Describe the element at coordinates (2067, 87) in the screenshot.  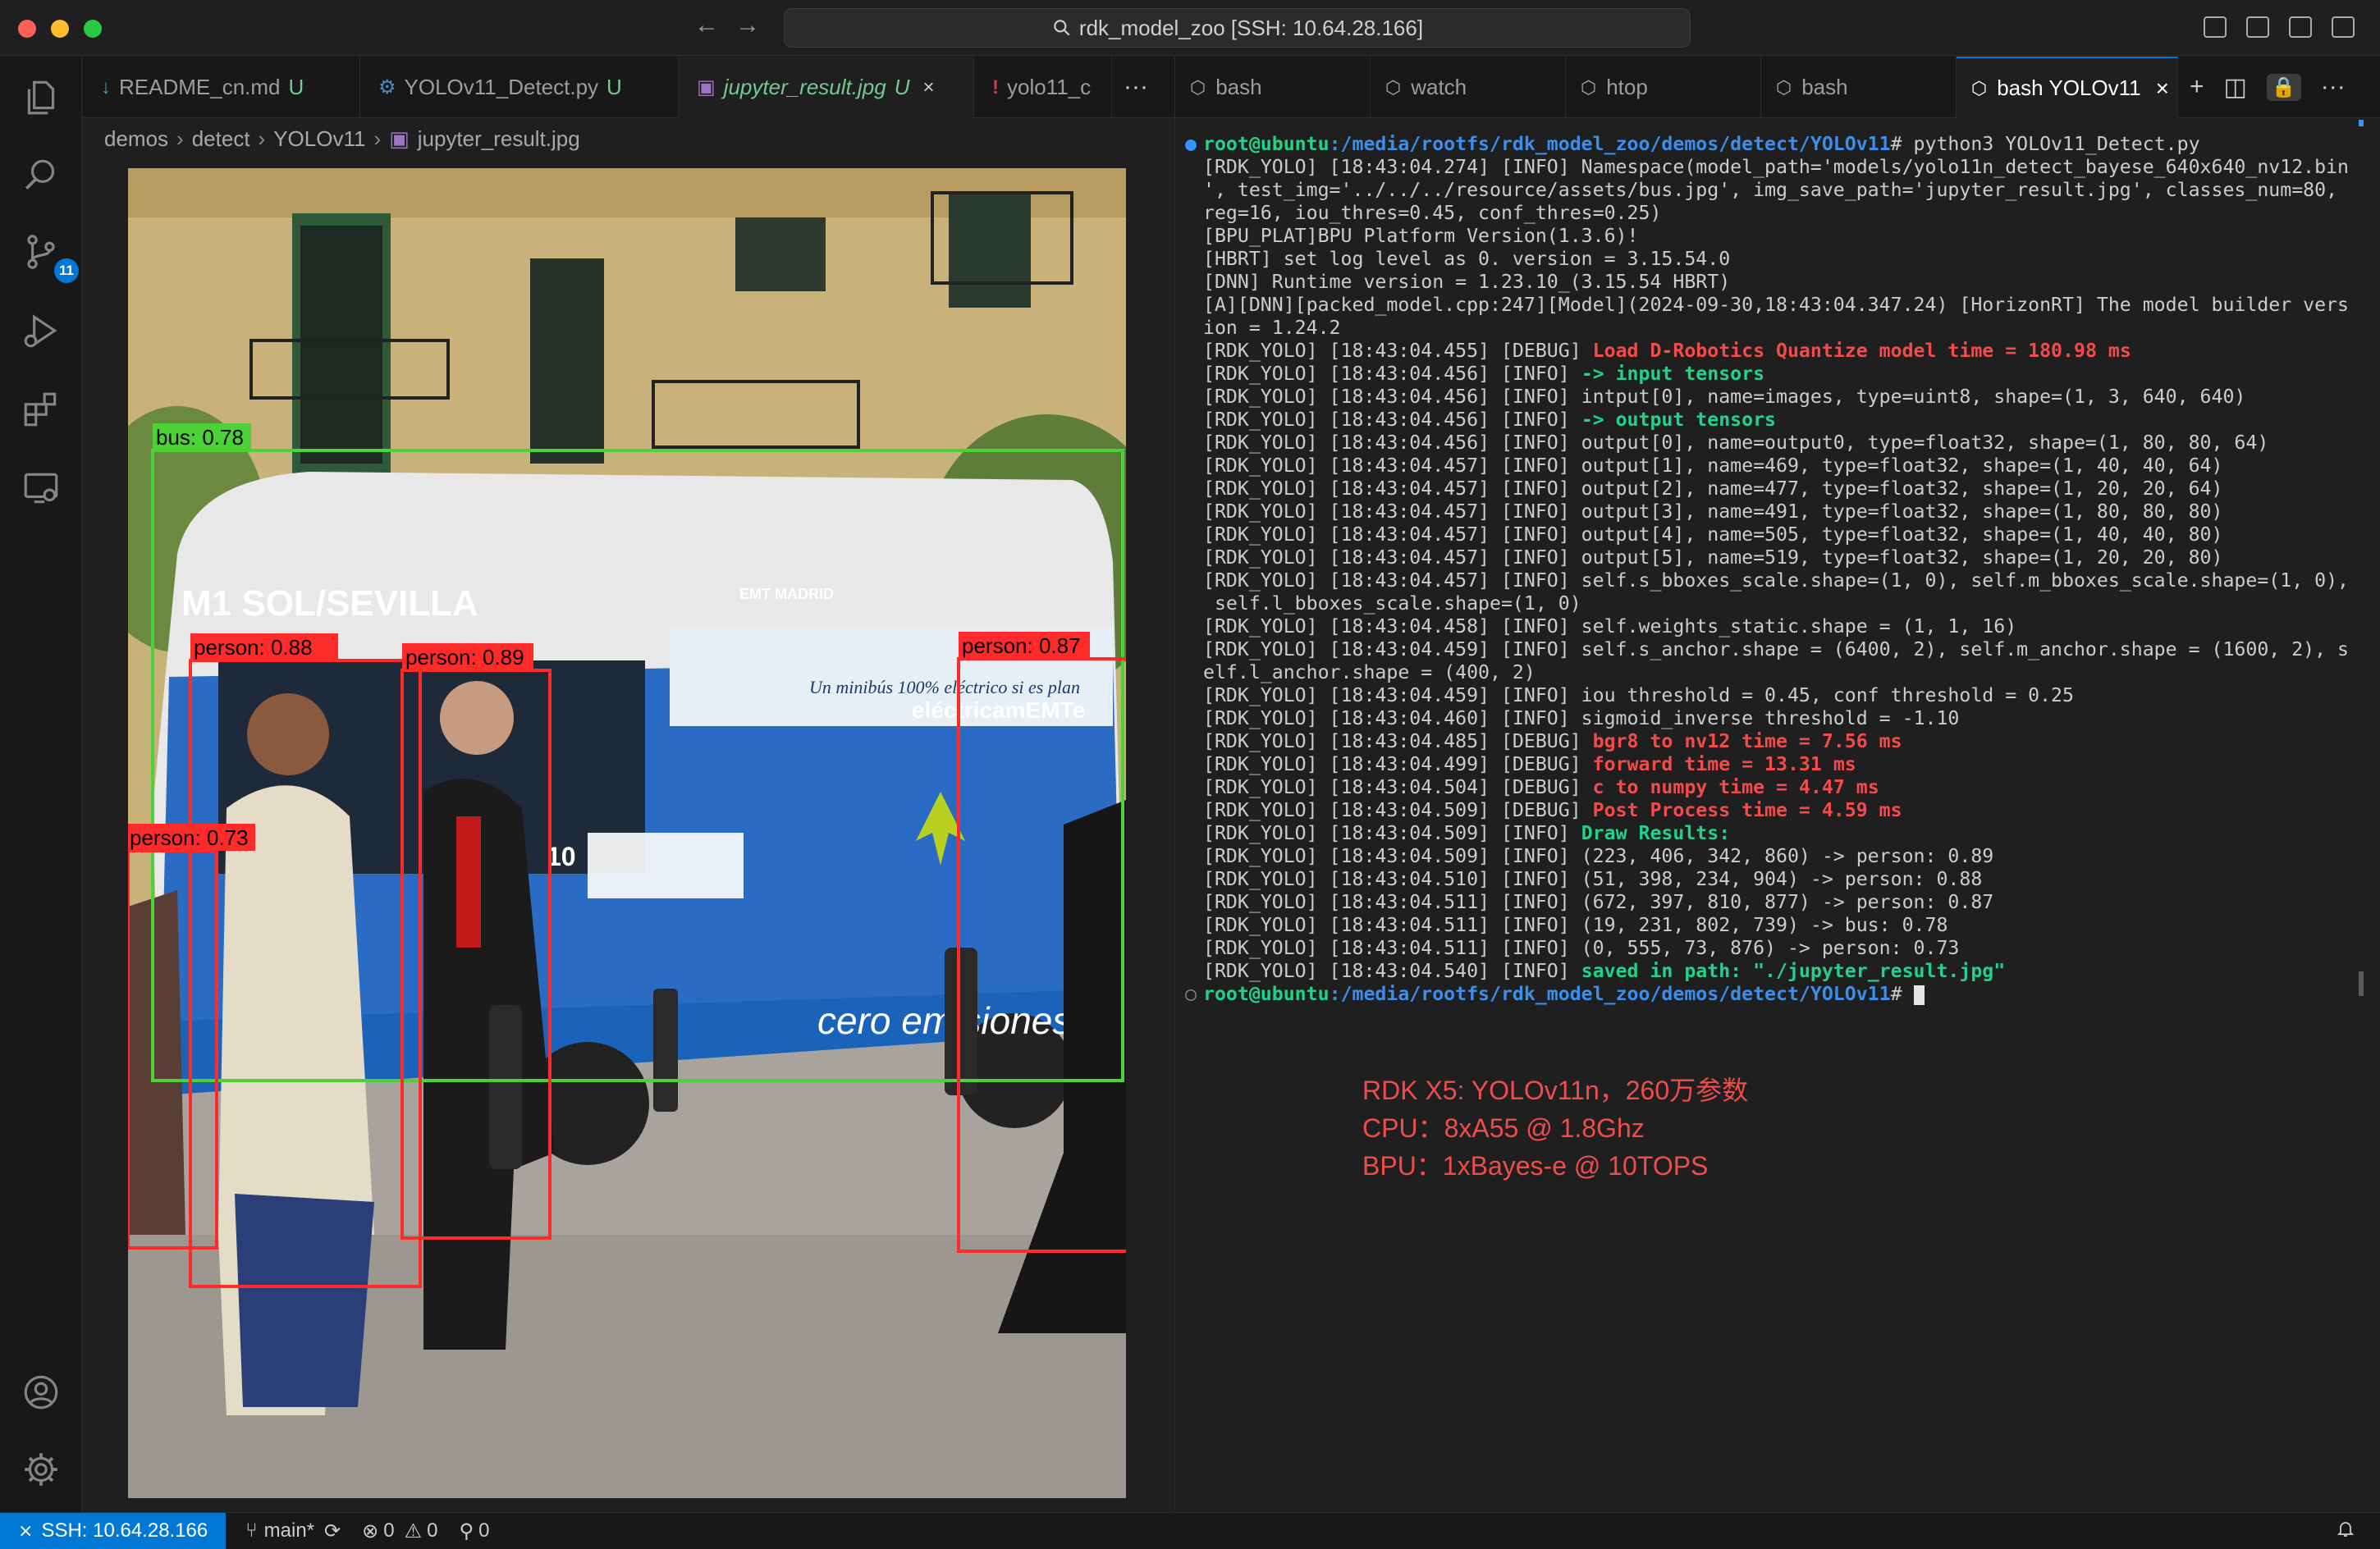
I see `terminal-tab-bash-yolov11: ⬡ bash YOLOv11 ×` at that location.